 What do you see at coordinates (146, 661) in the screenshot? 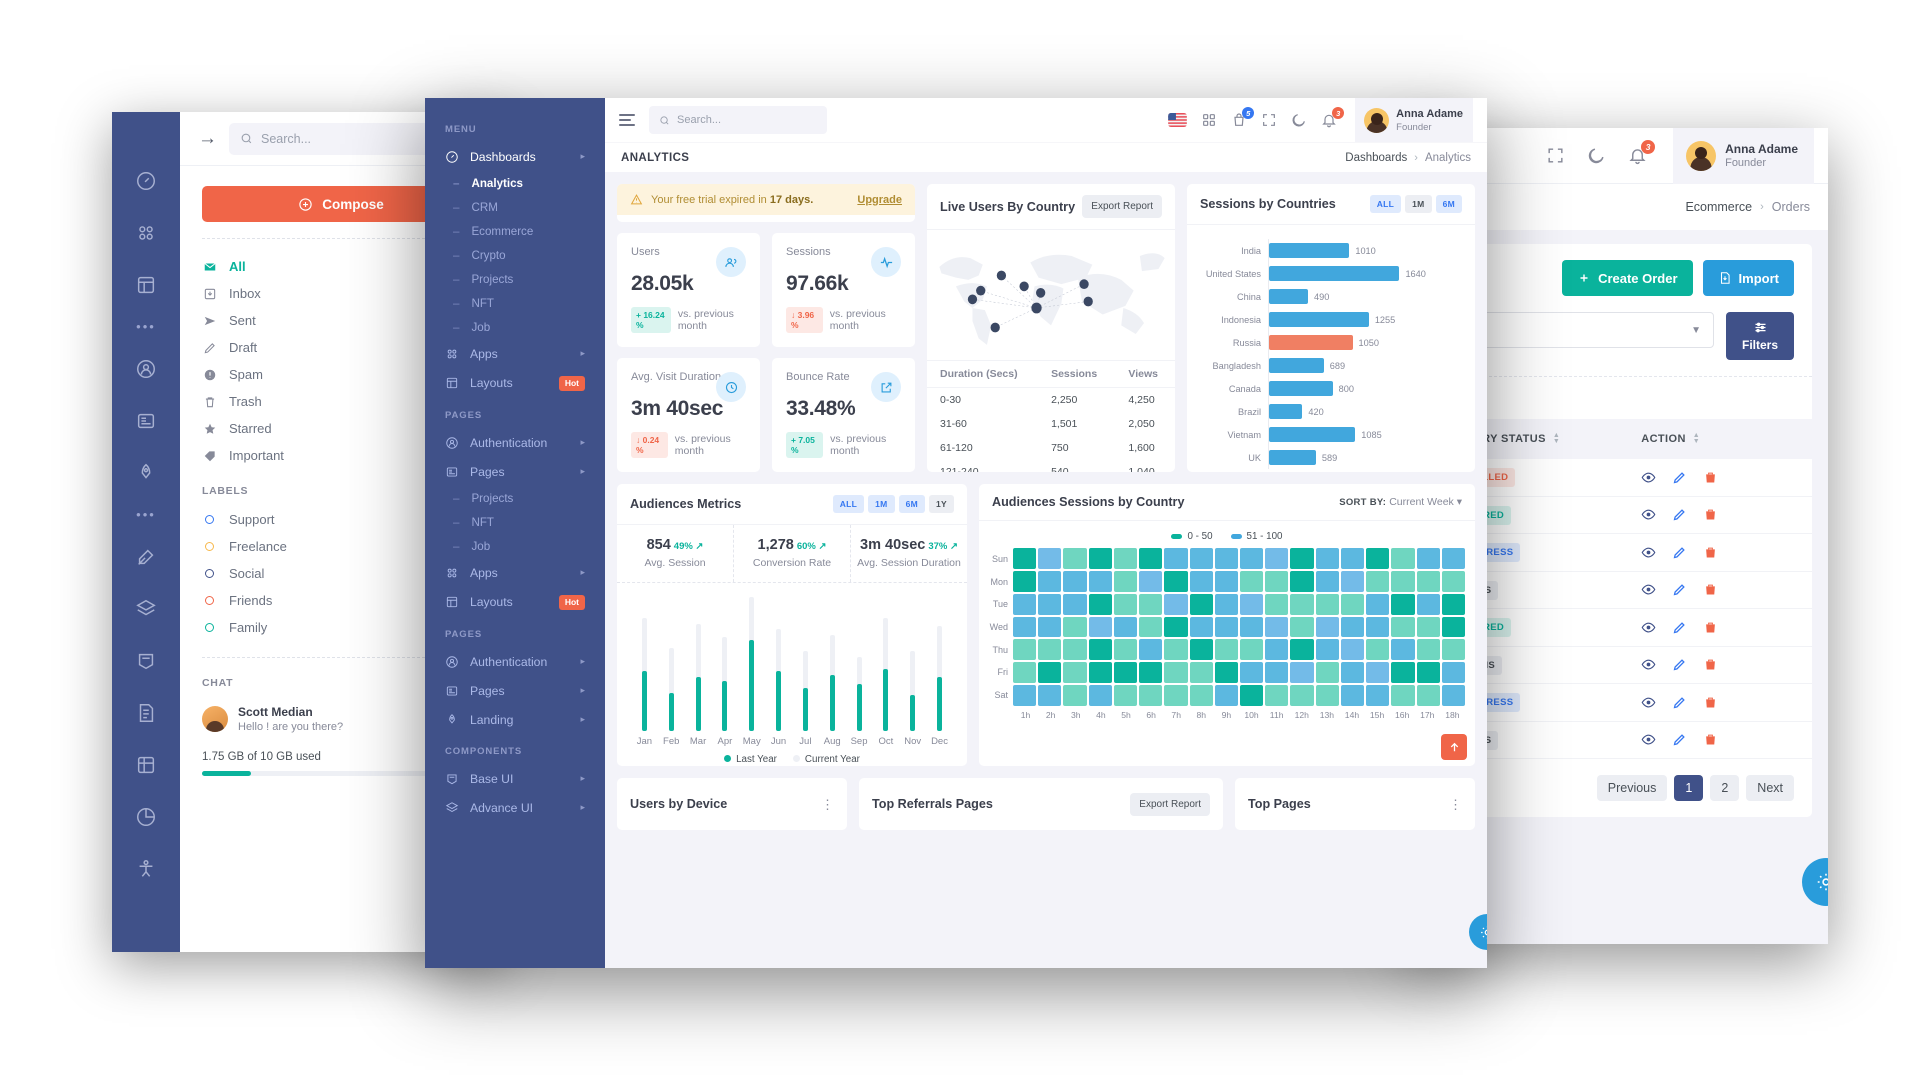
I see `box-icon` at bounding box center [146, 661].